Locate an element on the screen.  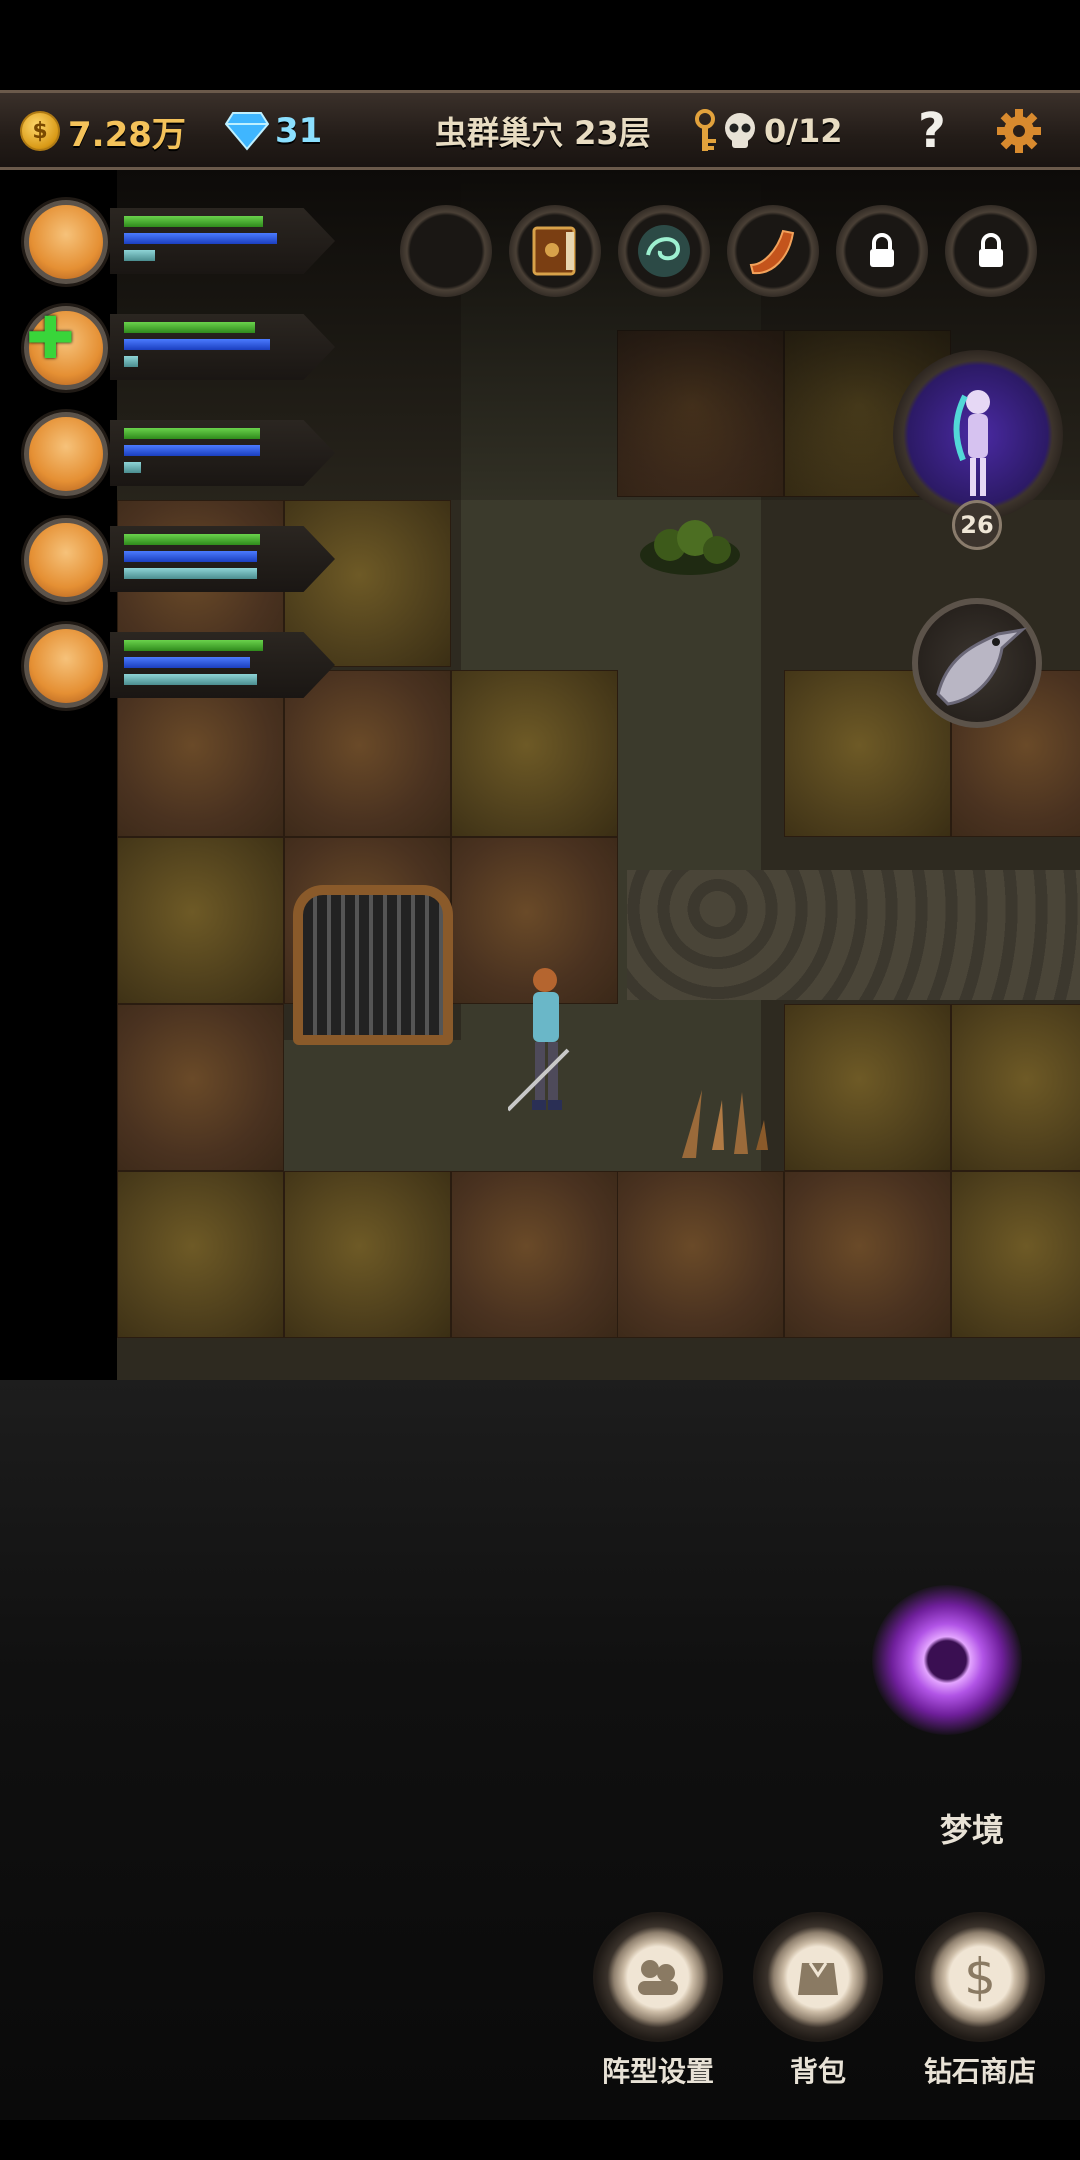
skill-slot-6-locked is located at coordinates (991, 251).